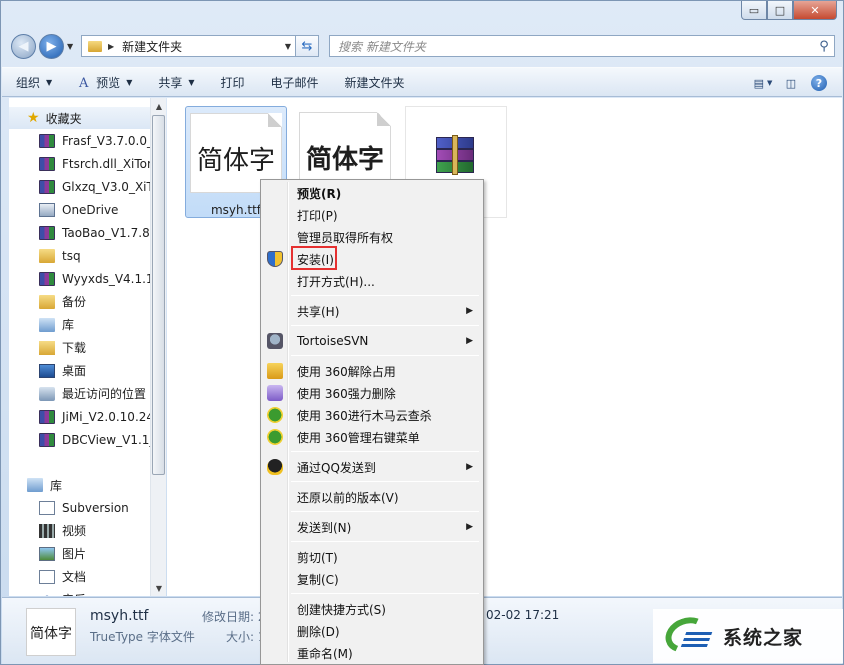 Image resolution: width=844 pixels, height=665 pixels. I want to click on nav-item: OneDrive, so click(80, 209).